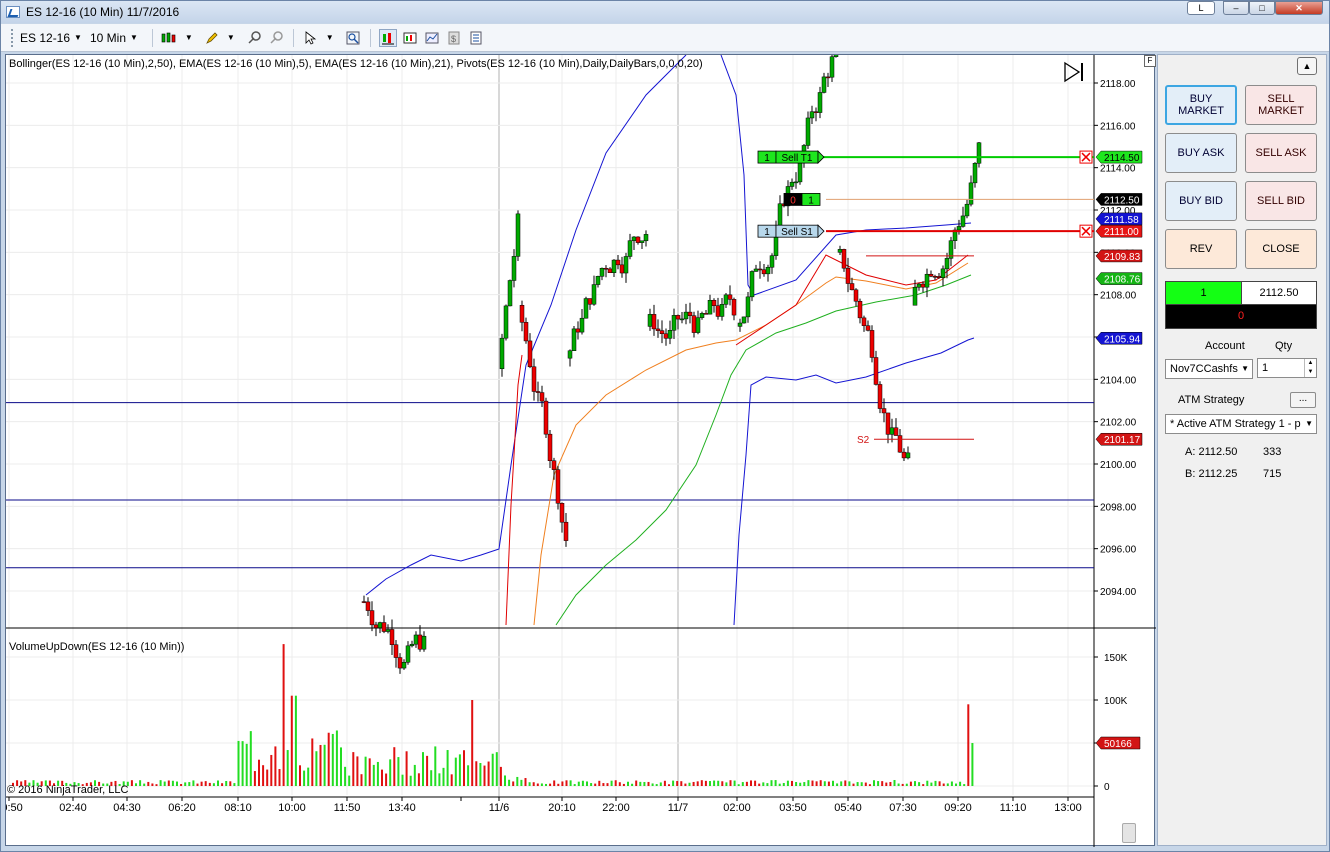 The width and height of the screenshot is (1330, 852). I want to click on instrument-selector: ES 12-16 ▼, so click(51, 38).